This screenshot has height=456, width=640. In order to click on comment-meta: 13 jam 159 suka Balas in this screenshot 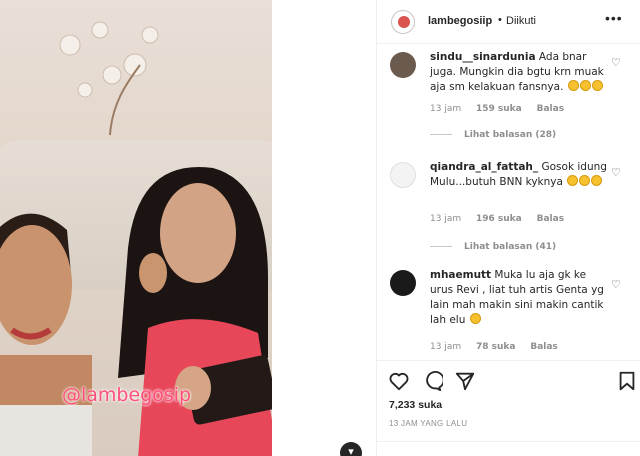, I will do `click(503, 109)`.